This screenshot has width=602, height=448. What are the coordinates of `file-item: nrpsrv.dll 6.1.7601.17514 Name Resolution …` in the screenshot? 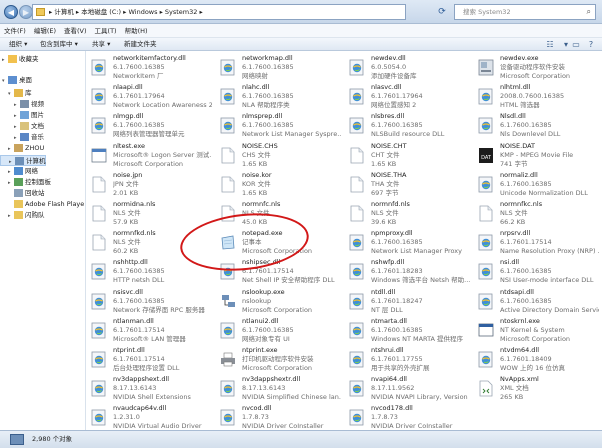 It's located at (536, 242).